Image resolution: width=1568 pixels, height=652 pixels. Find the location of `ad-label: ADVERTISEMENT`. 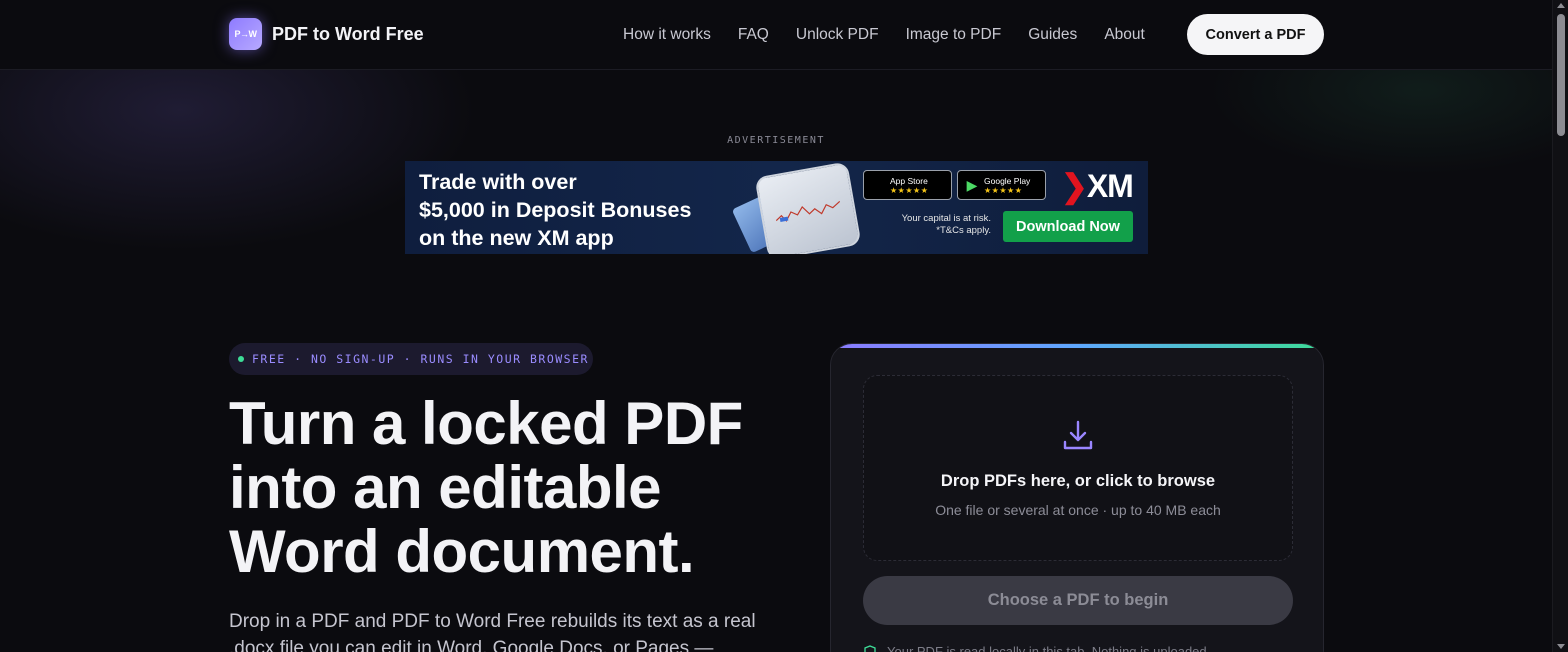

ad-label: ADVERTISEMENT is located at coordinates (776, 140).